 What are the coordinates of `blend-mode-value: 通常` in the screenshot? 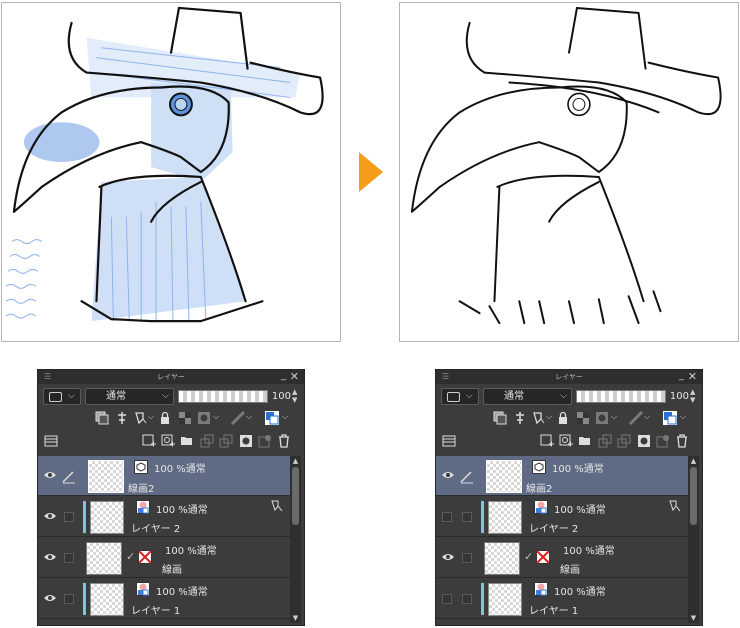 It's located at (116, 396).